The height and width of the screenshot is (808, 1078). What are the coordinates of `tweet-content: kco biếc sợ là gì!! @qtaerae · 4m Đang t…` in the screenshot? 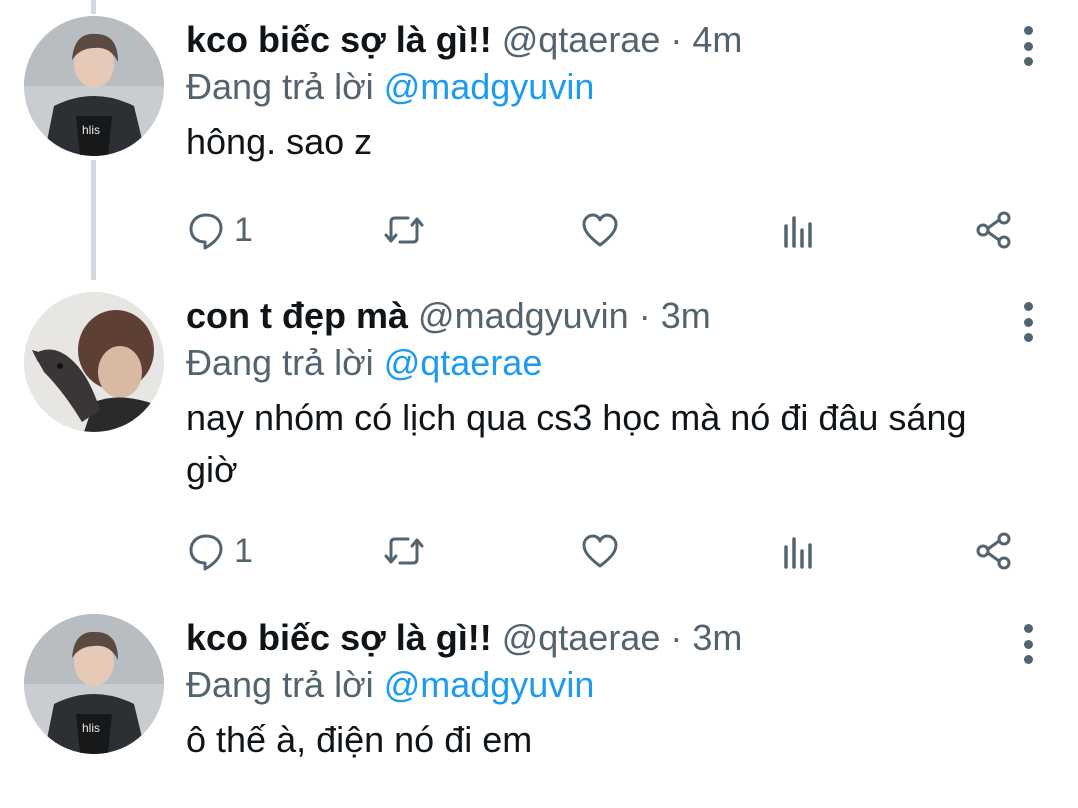 It's located at (602, 93).